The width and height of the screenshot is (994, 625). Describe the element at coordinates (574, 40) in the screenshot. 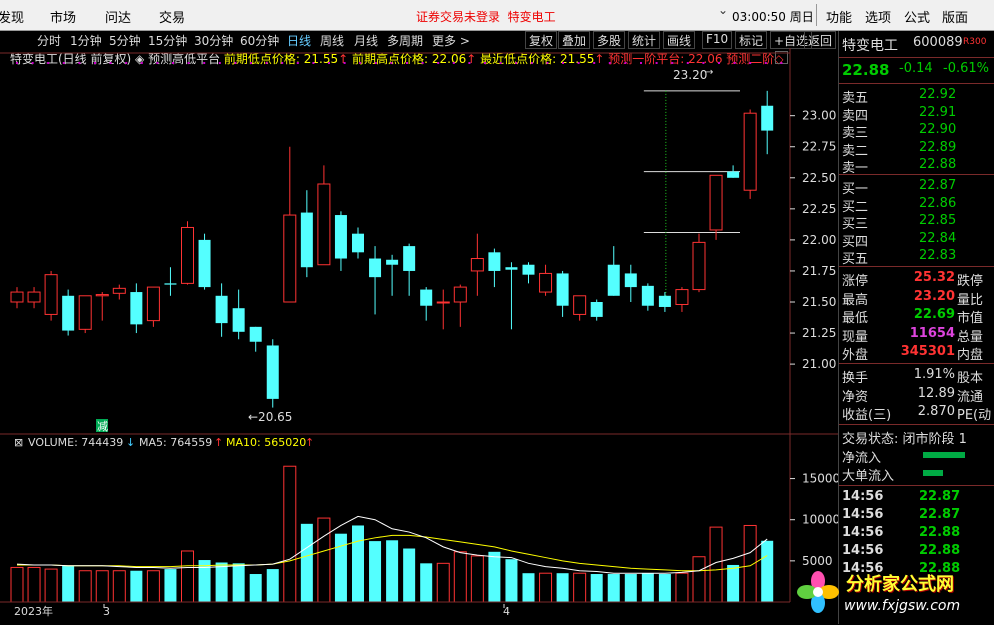

I see `overlay-button: 叠加` at that location.